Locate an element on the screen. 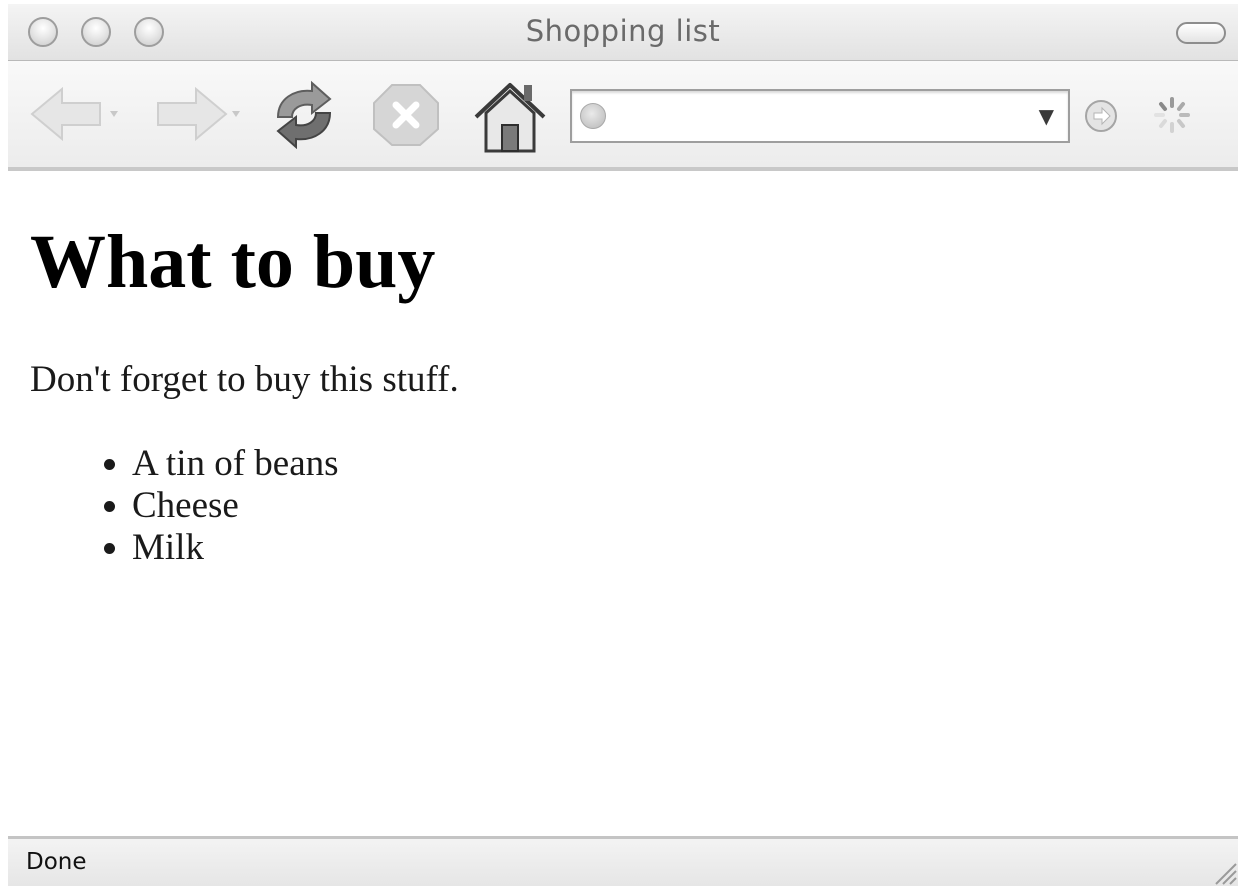 The width and height of the screenshot is (1242, 890). forward-button is located at coordinates (196, 114).